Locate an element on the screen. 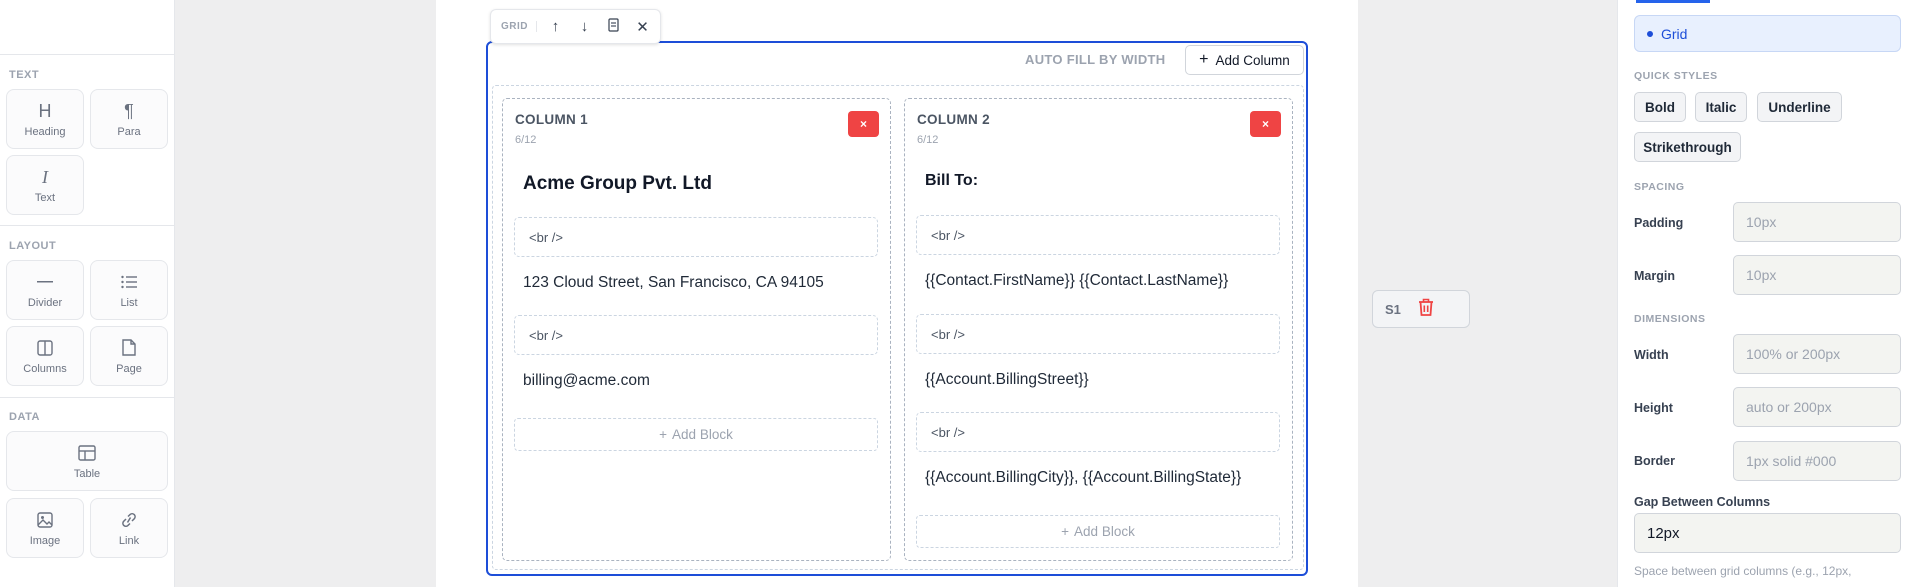  italic-text-icon: I is located at coordinates (45, 176).